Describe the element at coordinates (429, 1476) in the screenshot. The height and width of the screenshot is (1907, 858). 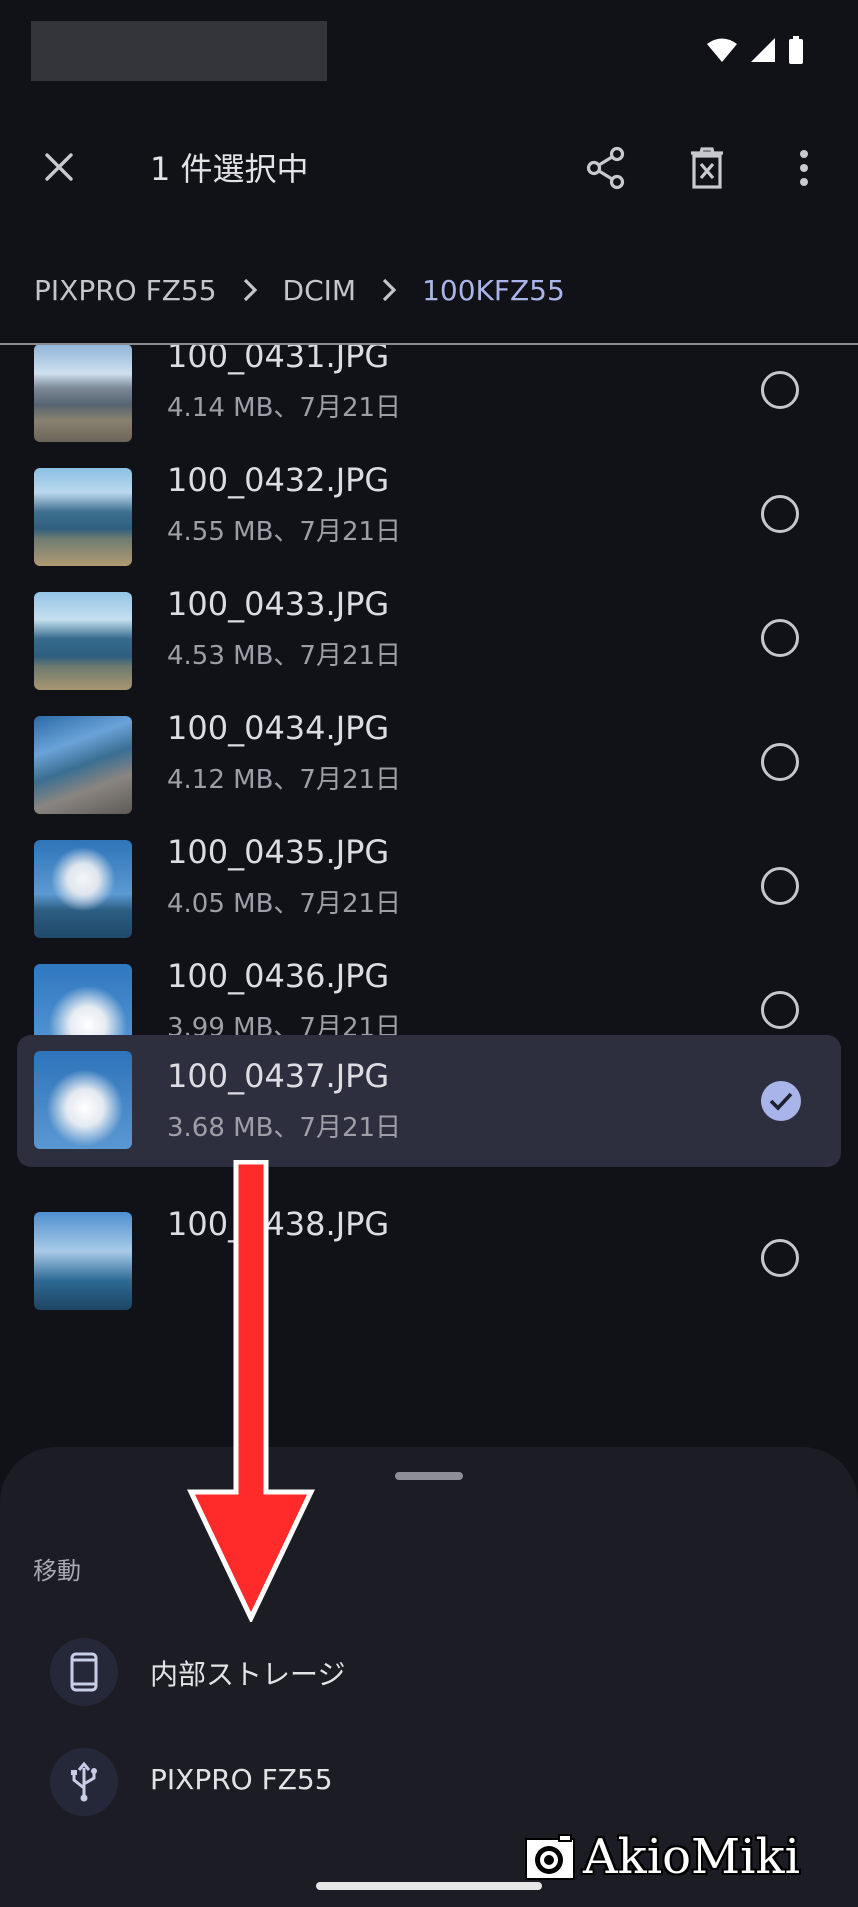
I see `sheet-drag-handle` at that location.